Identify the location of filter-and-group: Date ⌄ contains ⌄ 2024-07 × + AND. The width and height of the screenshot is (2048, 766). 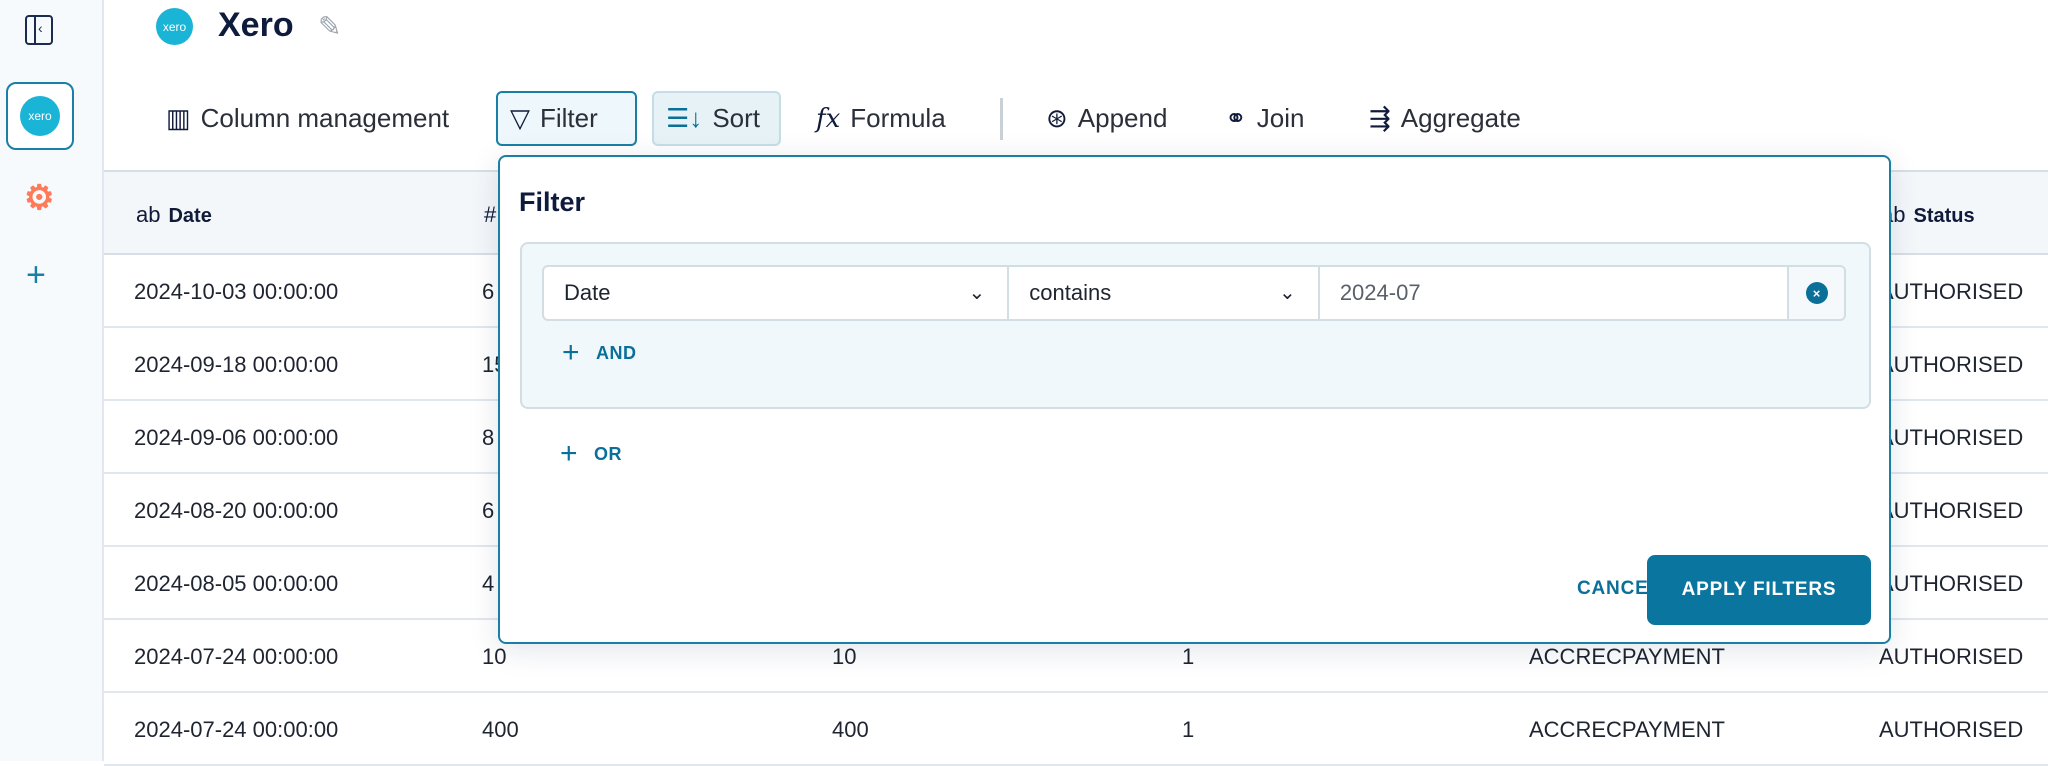
(1195, 325).